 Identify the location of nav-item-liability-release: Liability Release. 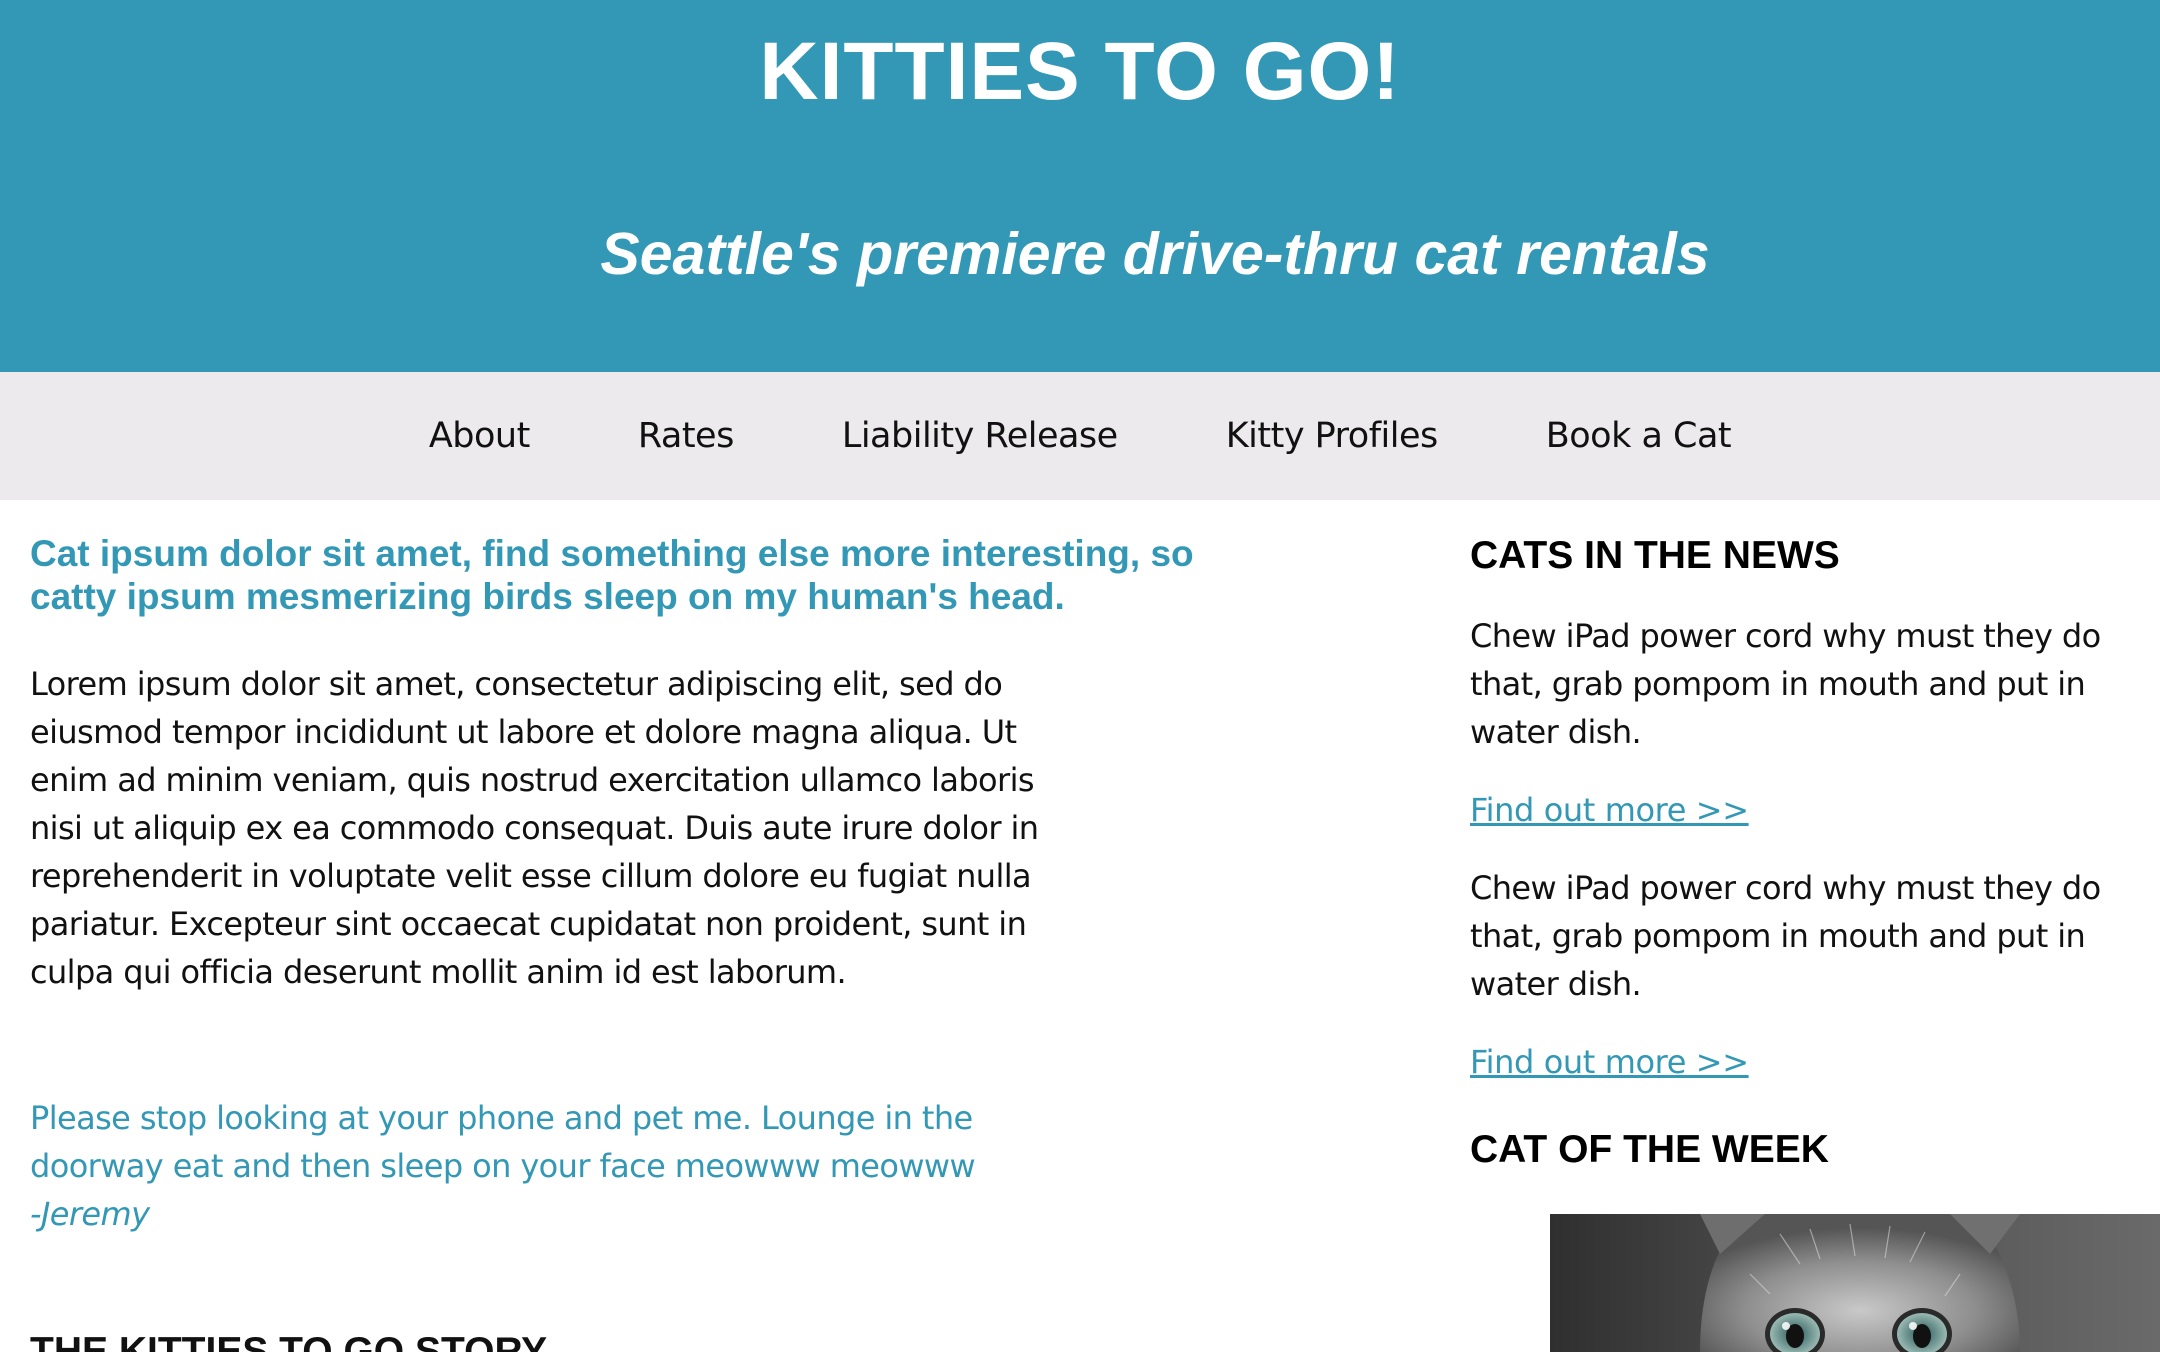
(980, 436).